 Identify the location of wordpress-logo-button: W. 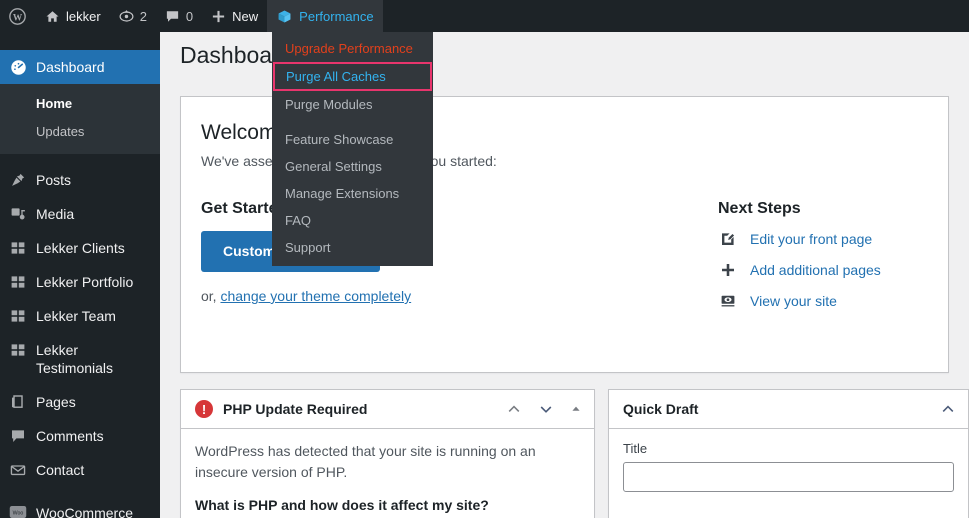
(18, 16).